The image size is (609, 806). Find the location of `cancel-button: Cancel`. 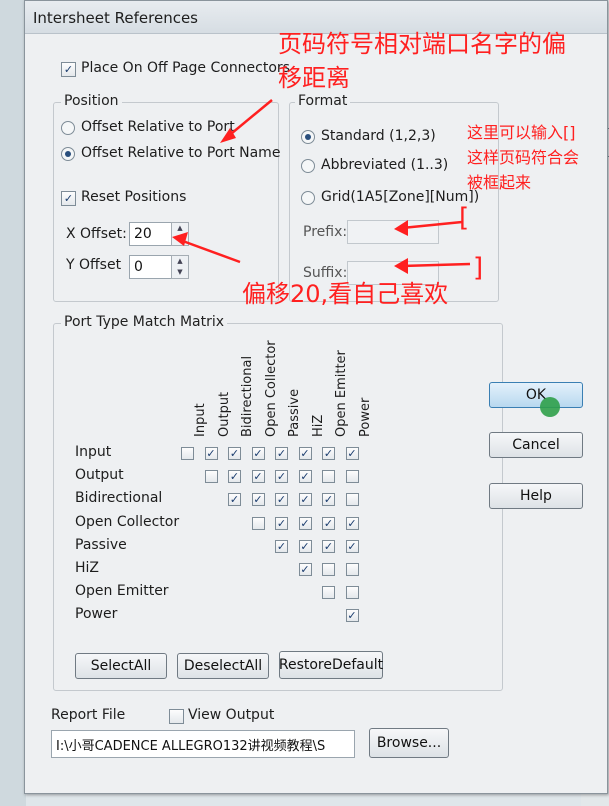

cancel-button: Cancel is located at coordinates (536, 445).